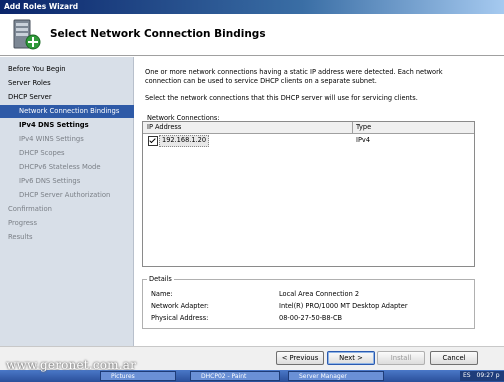 The height and width of the screenshot is (382, 504). I want to click on page-title: Select Network Connection Bindings, so click(158, 34).